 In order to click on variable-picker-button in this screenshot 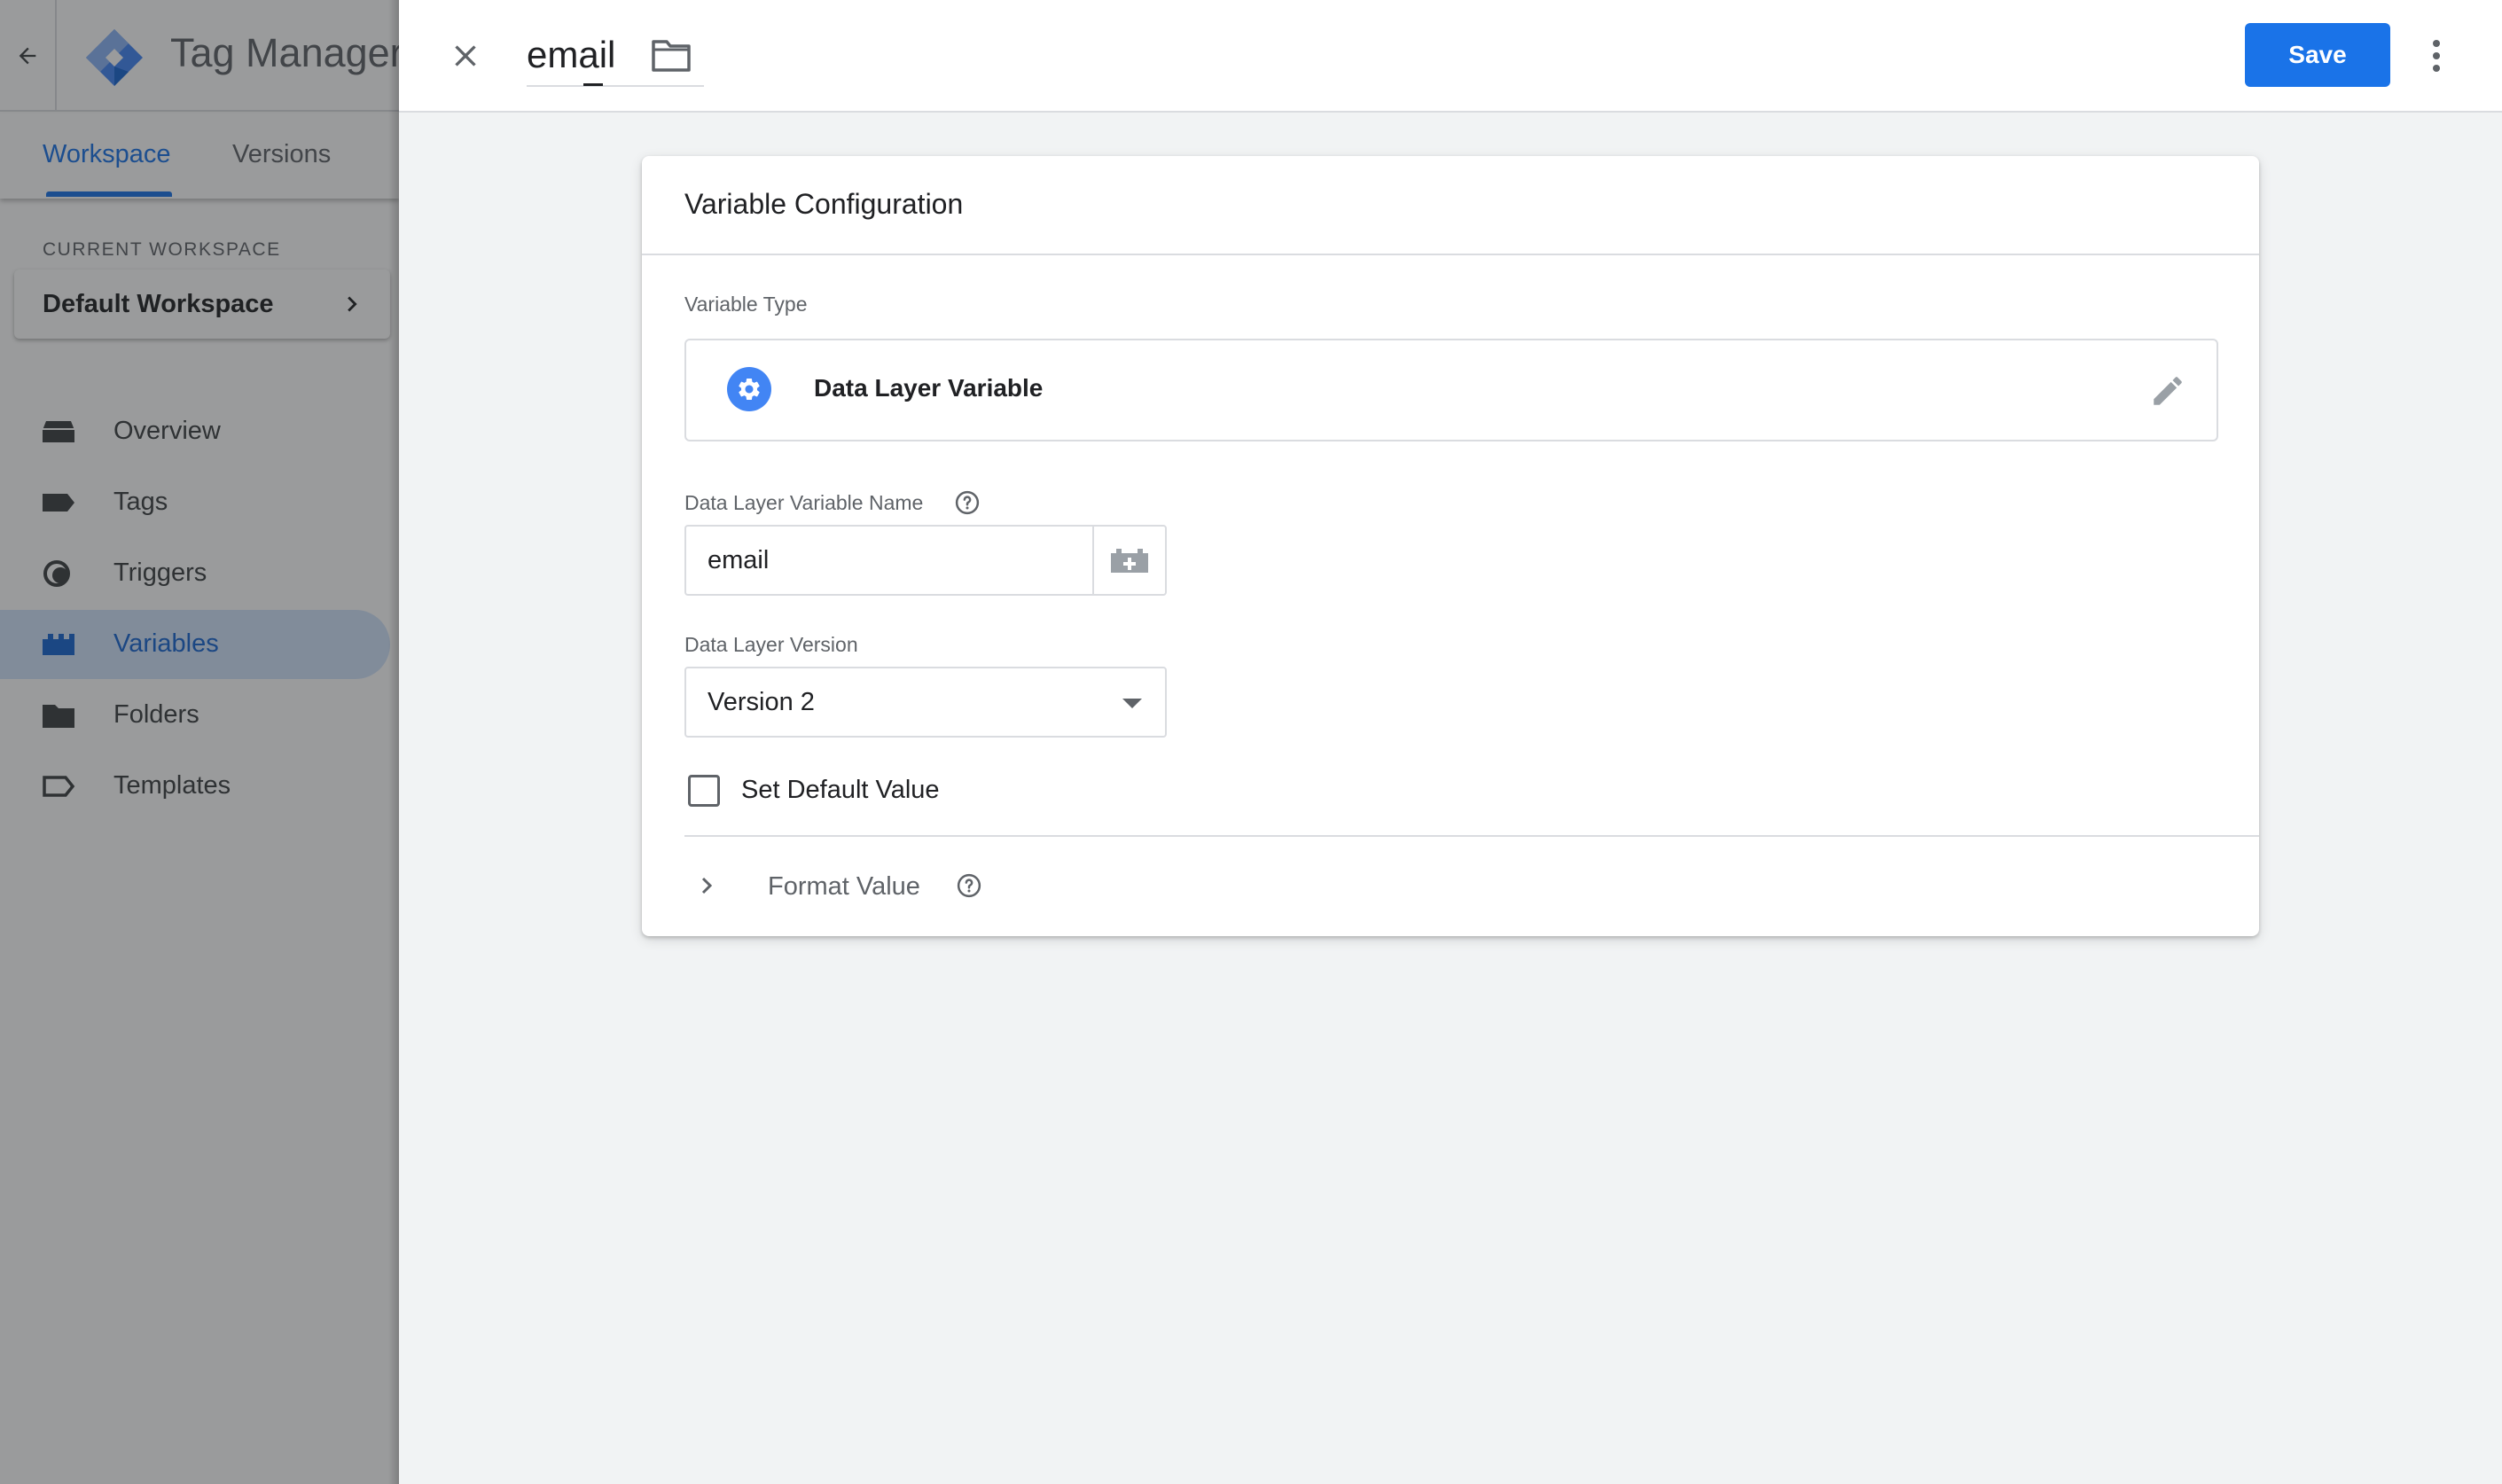, I will do `click(1129, 560)`.